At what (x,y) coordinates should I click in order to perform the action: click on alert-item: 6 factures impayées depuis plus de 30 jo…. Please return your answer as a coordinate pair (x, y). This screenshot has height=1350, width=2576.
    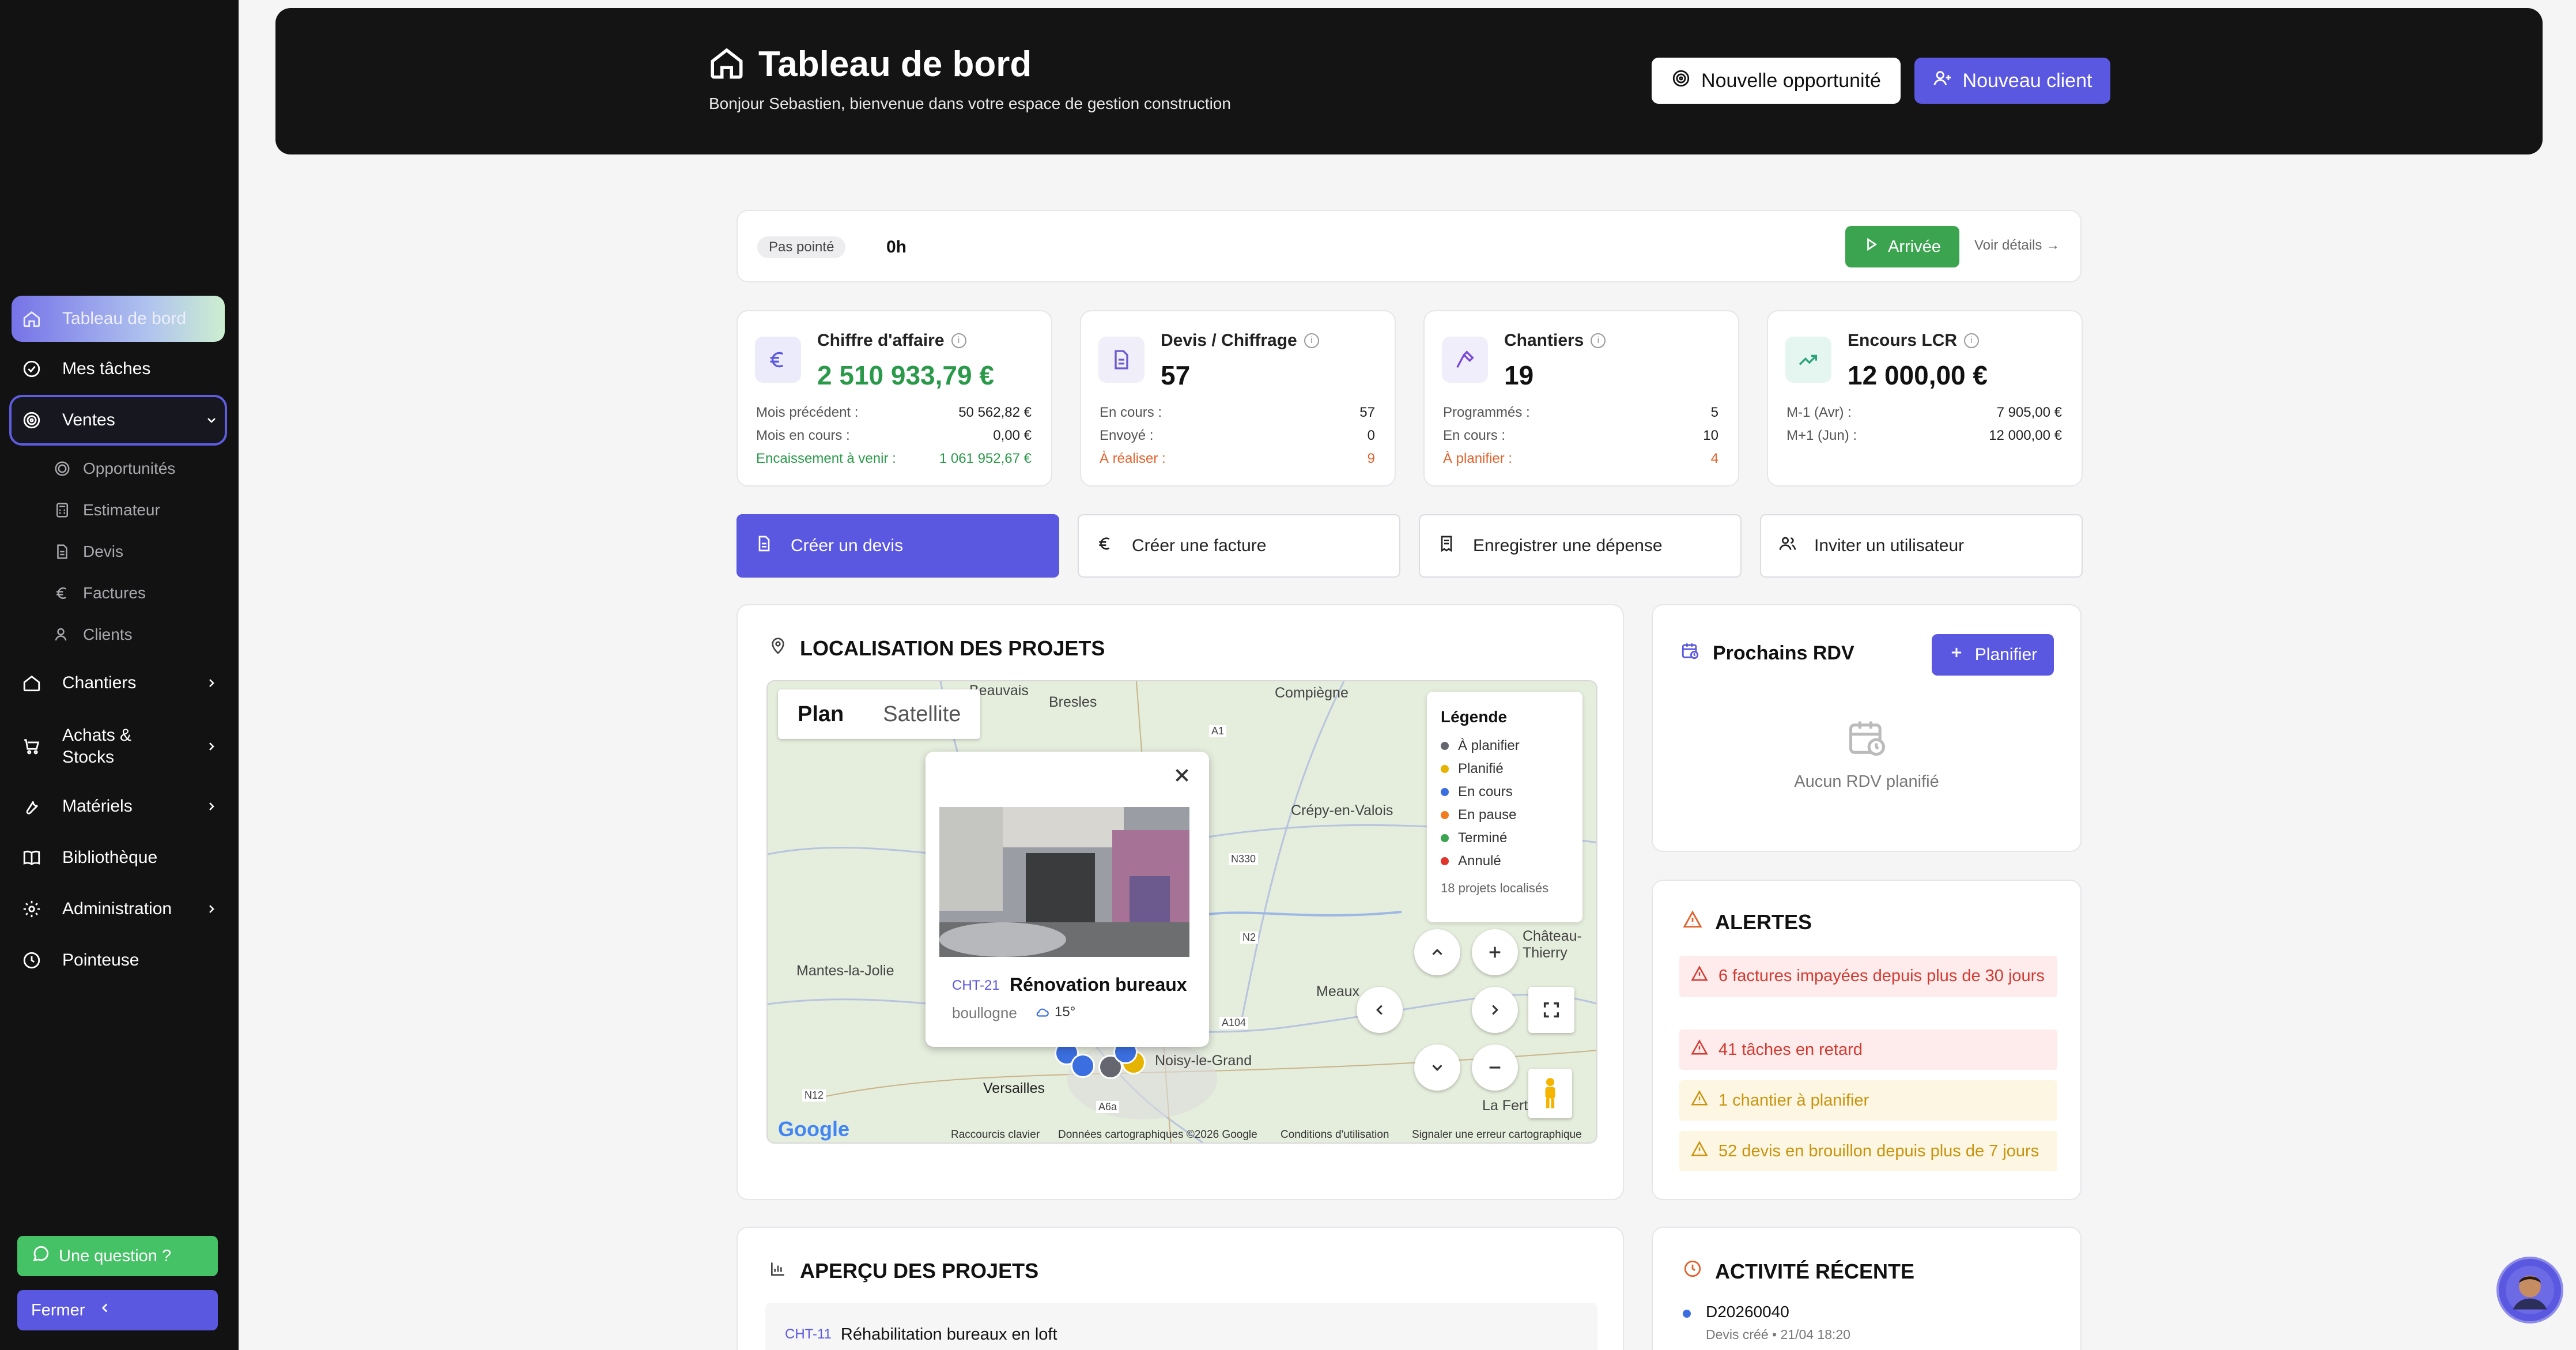
    Looking at the image, I should click on (1868, 977).